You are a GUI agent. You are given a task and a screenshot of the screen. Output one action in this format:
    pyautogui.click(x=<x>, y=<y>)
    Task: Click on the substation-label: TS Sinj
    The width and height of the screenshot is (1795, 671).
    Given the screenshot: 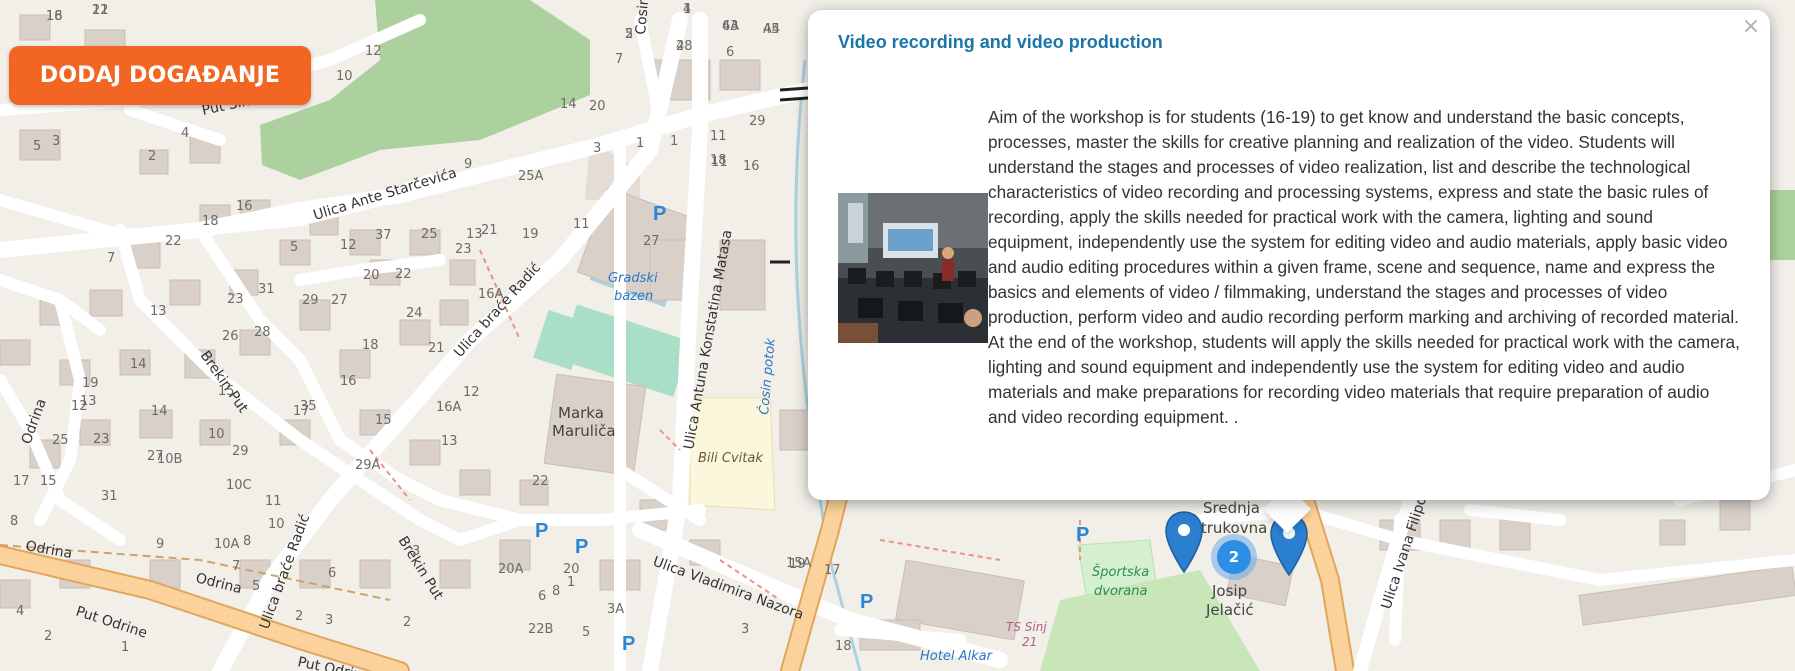 What is the action you would take?
    pyautogui.click(x=1026, y=627)
    